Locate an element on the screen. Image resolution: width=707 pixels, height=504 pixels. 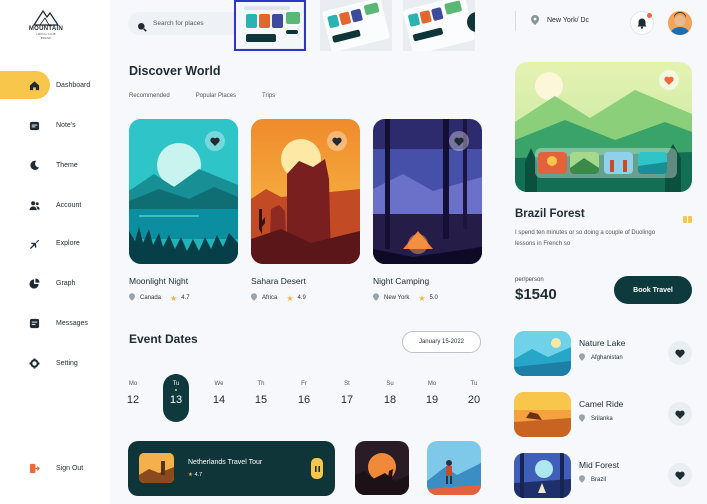
avatar is located at coordinates (680, 23).